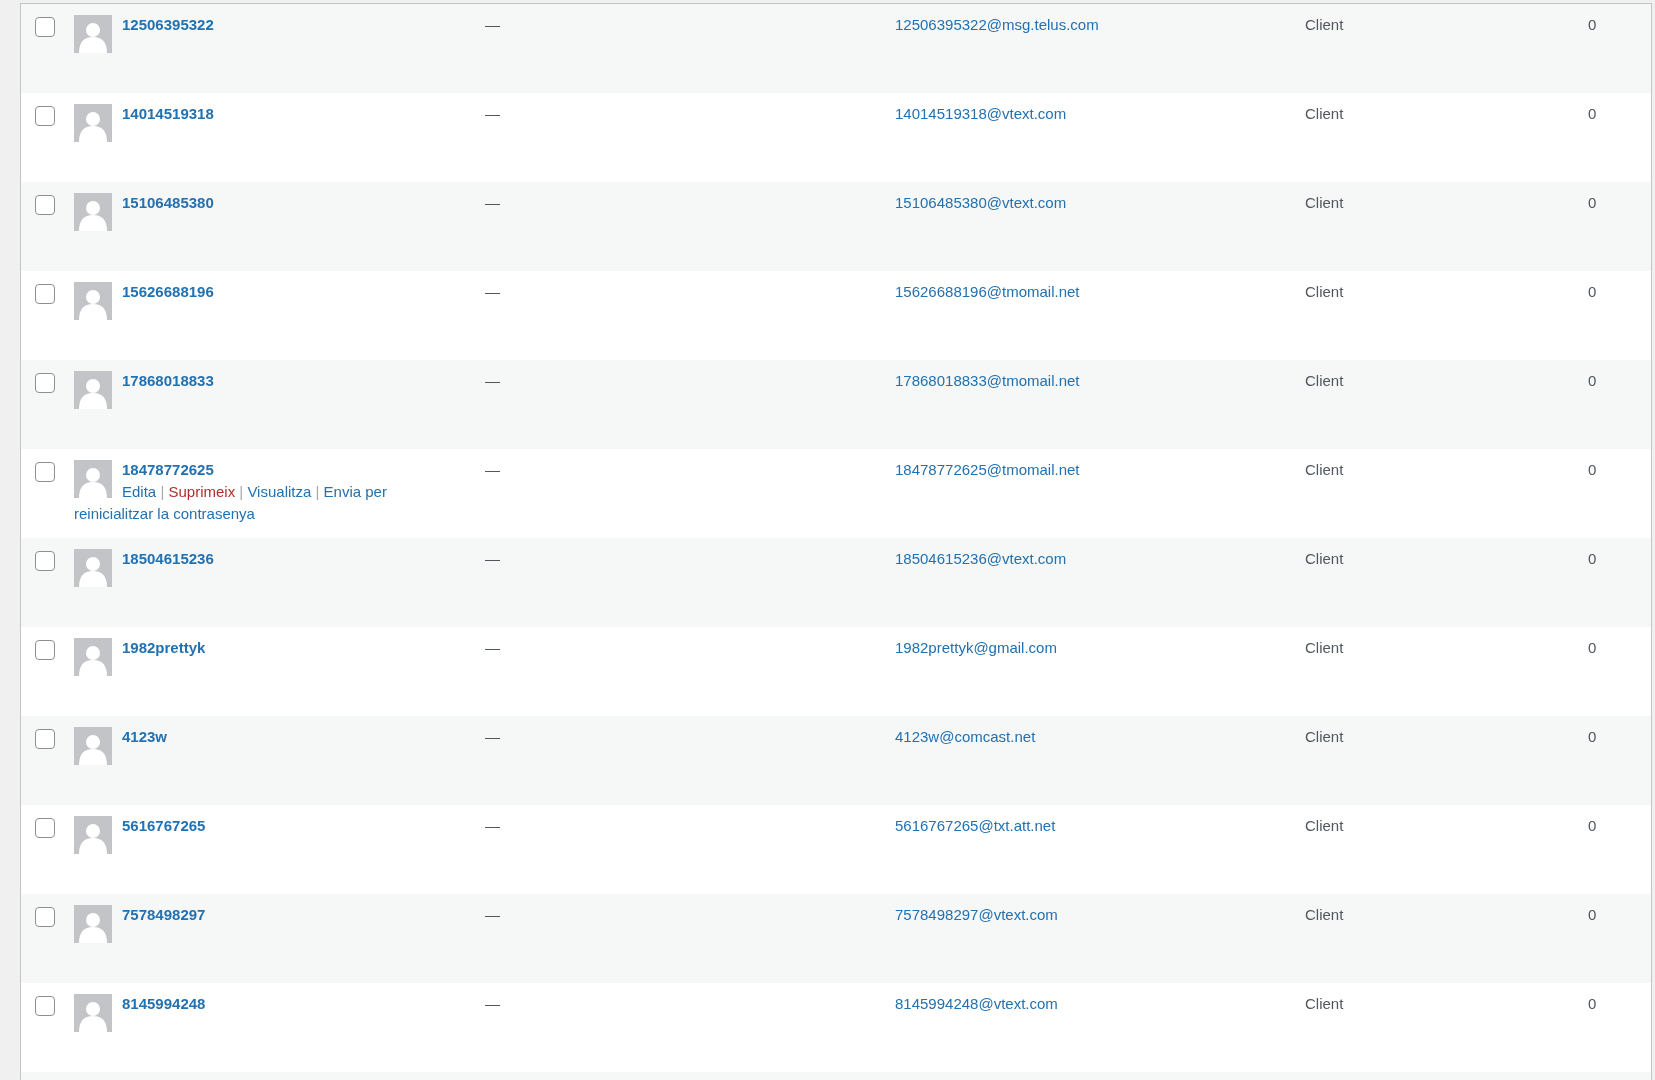  What do you see at coordinates (987, 380) in the screenshot?
I see `email-link: 17868018833@tmomail.net` at bounding box center [987, 380].